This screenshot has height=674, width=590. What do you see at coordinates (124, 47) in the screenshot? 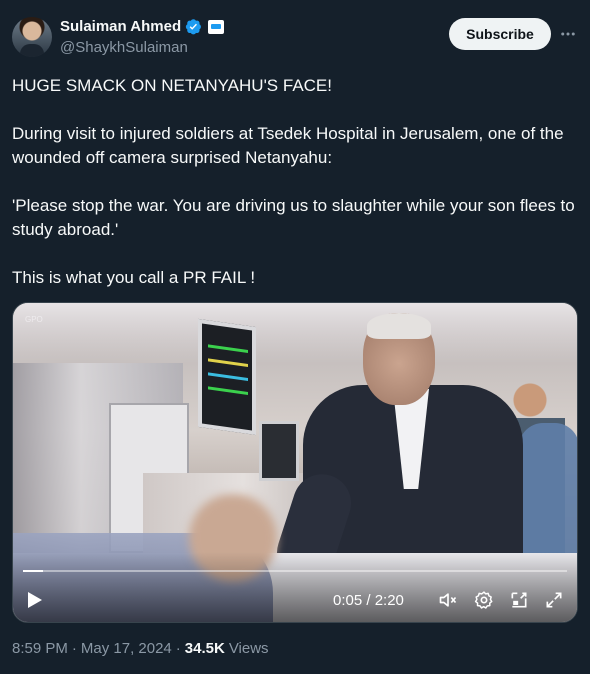
I see `author-handle: @ShaykhSulaiman` at bounding box center [124, 47].